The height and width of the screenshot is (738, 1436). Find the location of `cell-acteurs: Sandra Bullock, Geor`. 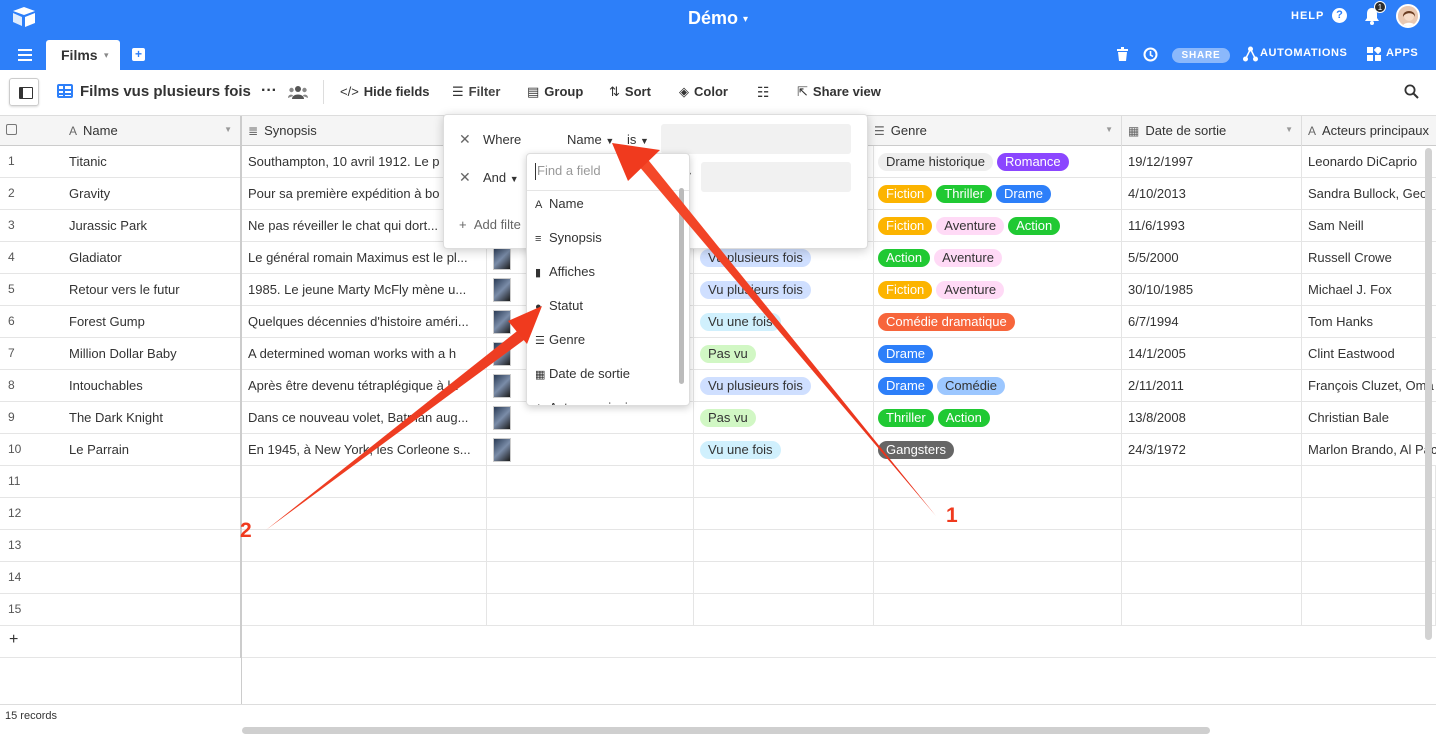

cell-acteurs: Sandra Bullock, Geor is located at coordinates (1369, 194).